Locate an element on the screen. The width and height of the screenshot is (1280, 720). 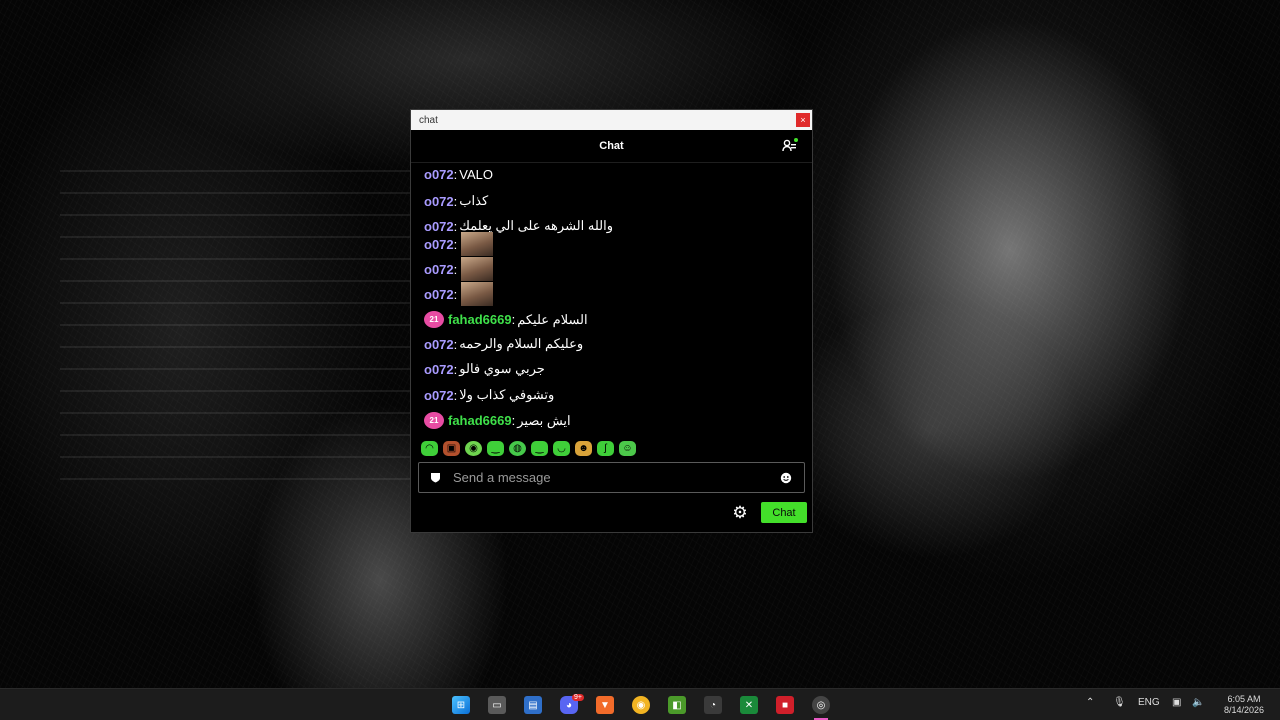
clock-date: 8/14/2026 is located at coordinates (1243, 710).